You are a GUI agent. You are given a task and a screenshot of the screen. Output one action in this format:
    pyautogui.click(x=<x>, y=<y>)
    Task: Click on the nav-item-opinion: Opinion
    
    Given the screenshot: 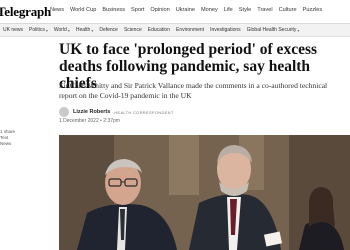 What is the action you would take?
    pyautogui.click(x=159, y=10)
    